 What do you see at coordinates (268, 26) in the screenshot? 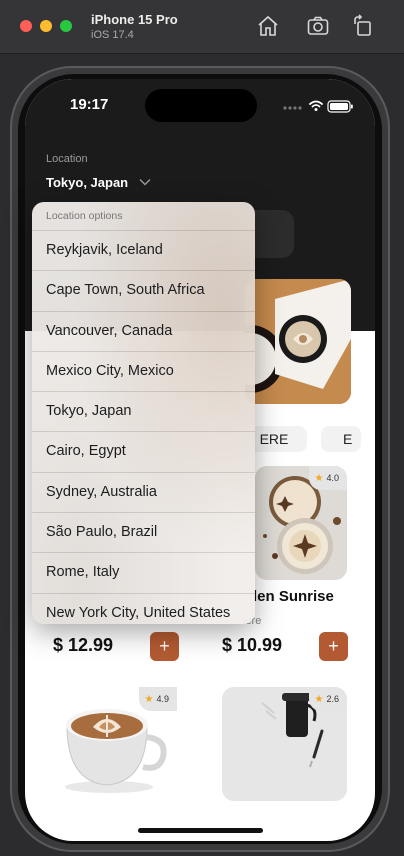
I see `home-icon` at bounding box center [268, 26].